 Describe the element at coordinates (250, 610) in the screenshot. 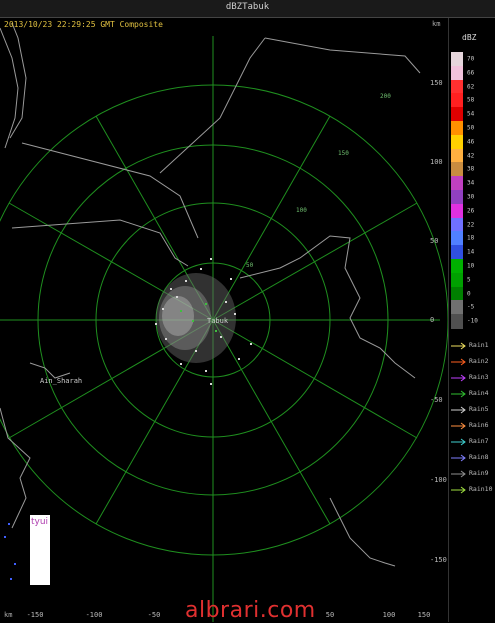

I see `watermark: albrari.com` at that location.